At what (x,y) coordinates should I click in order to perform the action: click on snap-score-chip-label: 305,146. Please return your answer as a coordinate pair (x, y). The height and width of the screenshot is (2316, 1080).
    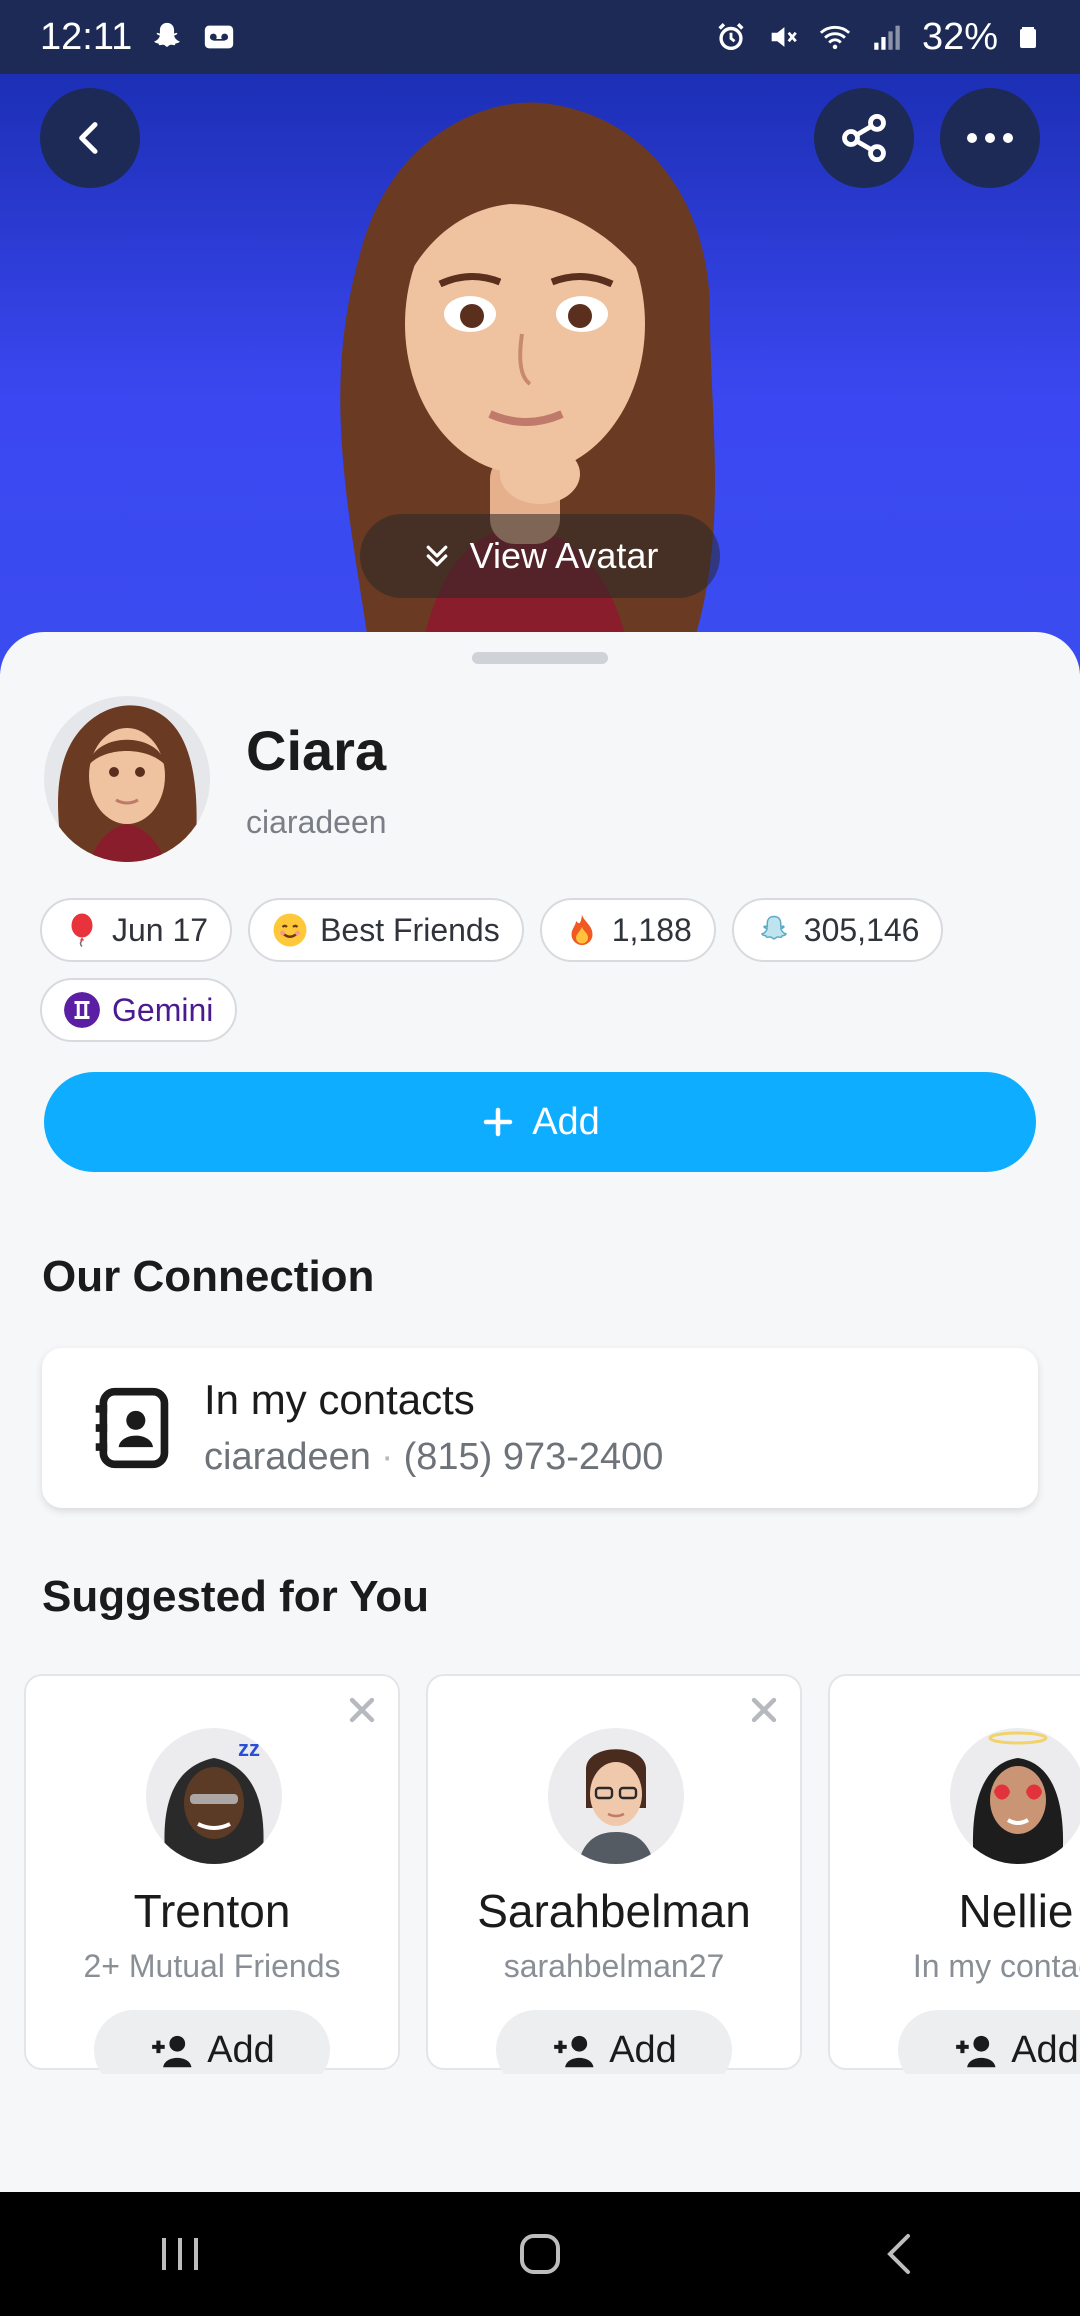
    Looking at the image, I should click on (861, 929).